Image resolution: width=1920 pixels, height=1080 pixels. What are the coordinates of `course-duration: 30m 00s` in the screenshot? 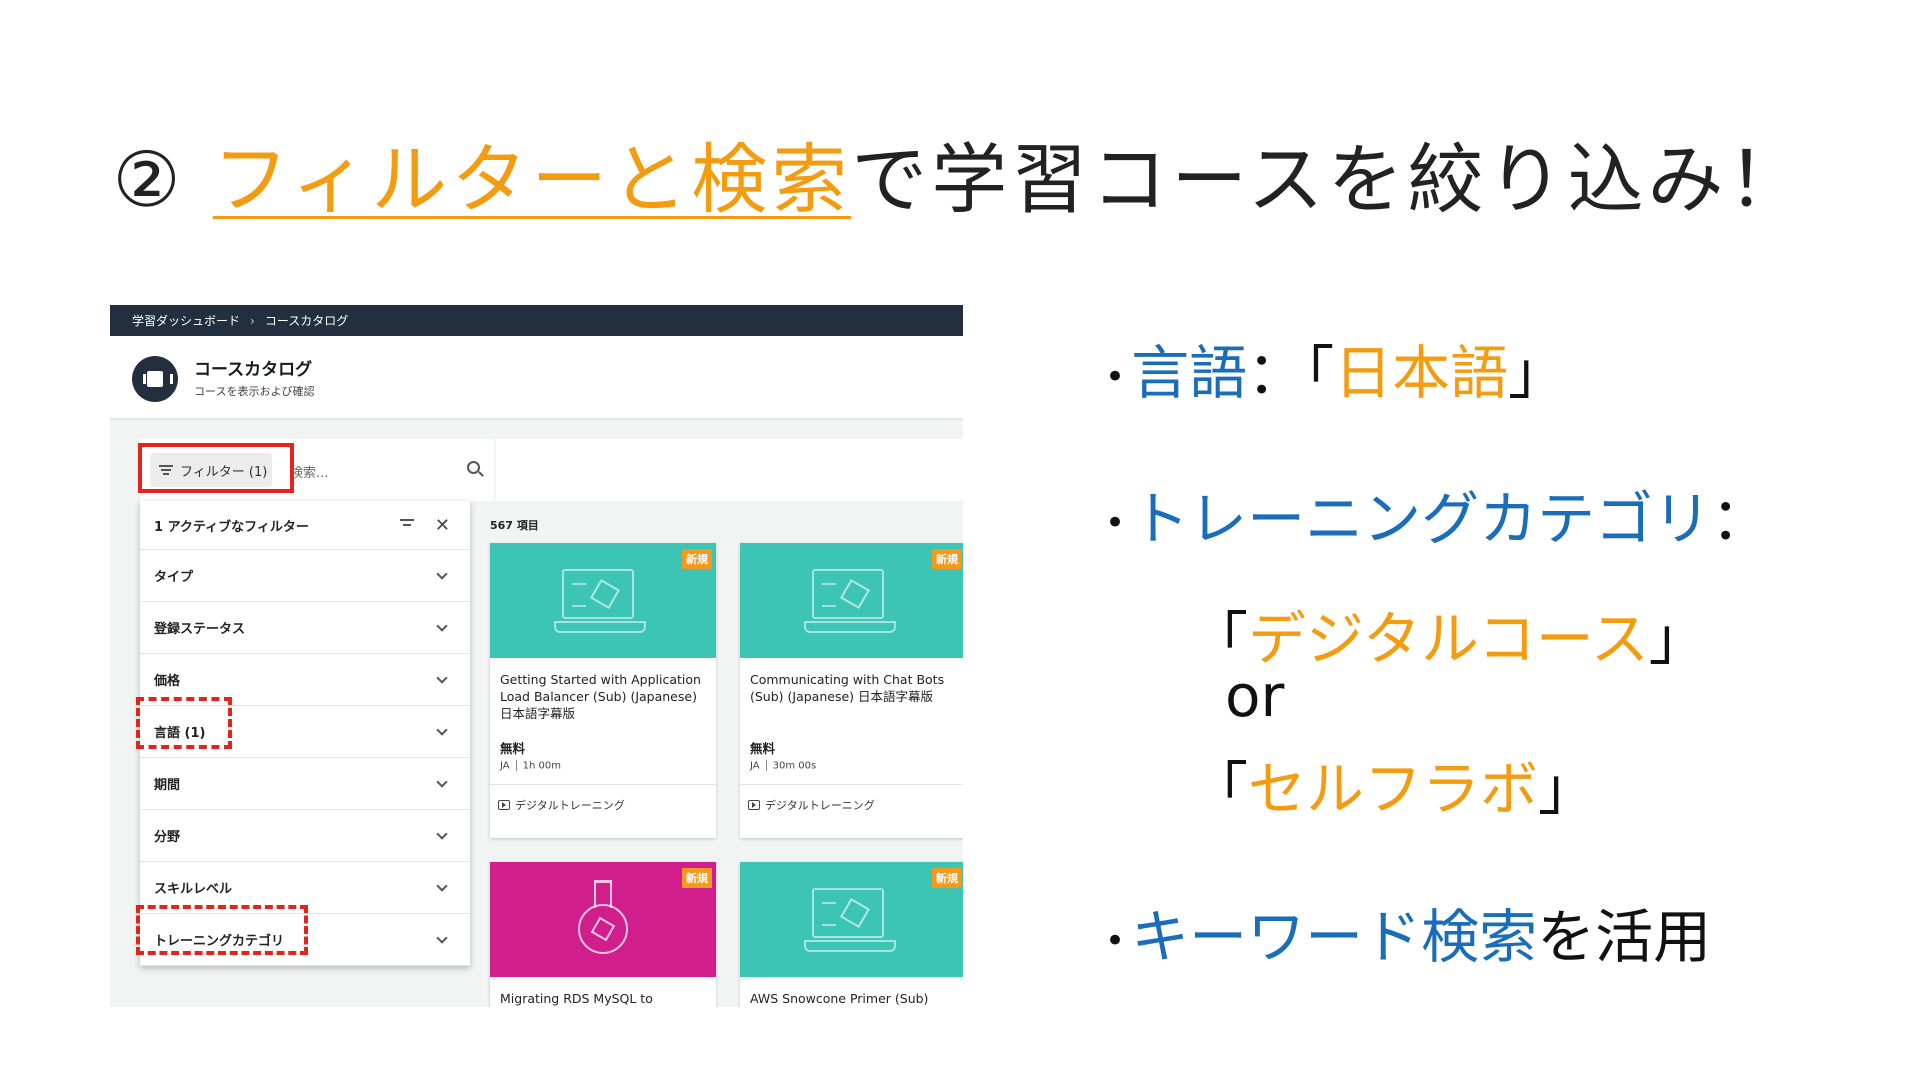 It's located at (794, 766).